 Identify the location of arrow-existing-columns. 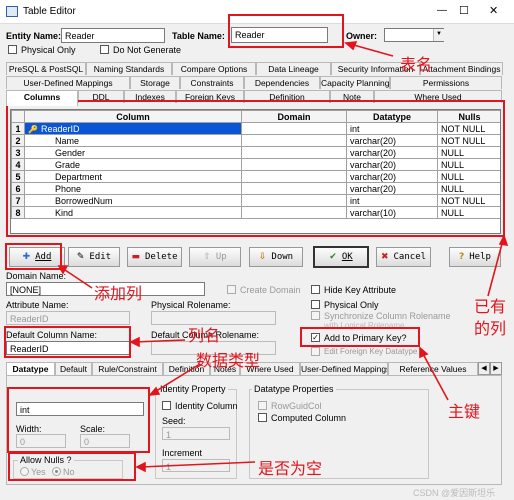
(495, 268).